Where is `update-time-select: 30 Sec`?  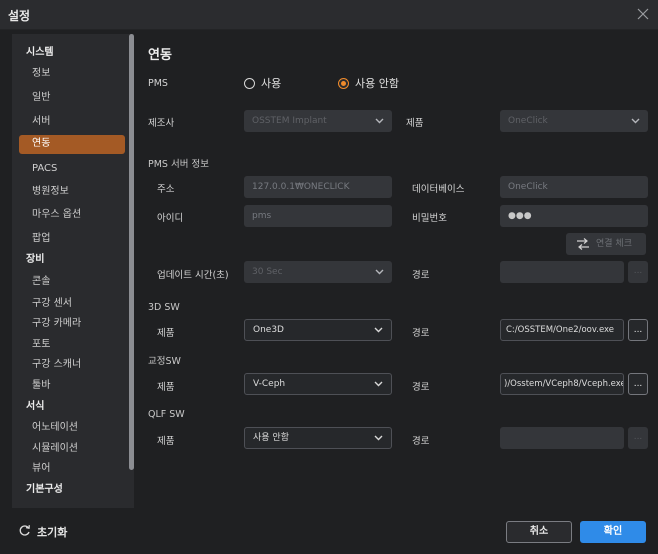 update-time-select: 30 Sec is located at coordinates (318, 272).